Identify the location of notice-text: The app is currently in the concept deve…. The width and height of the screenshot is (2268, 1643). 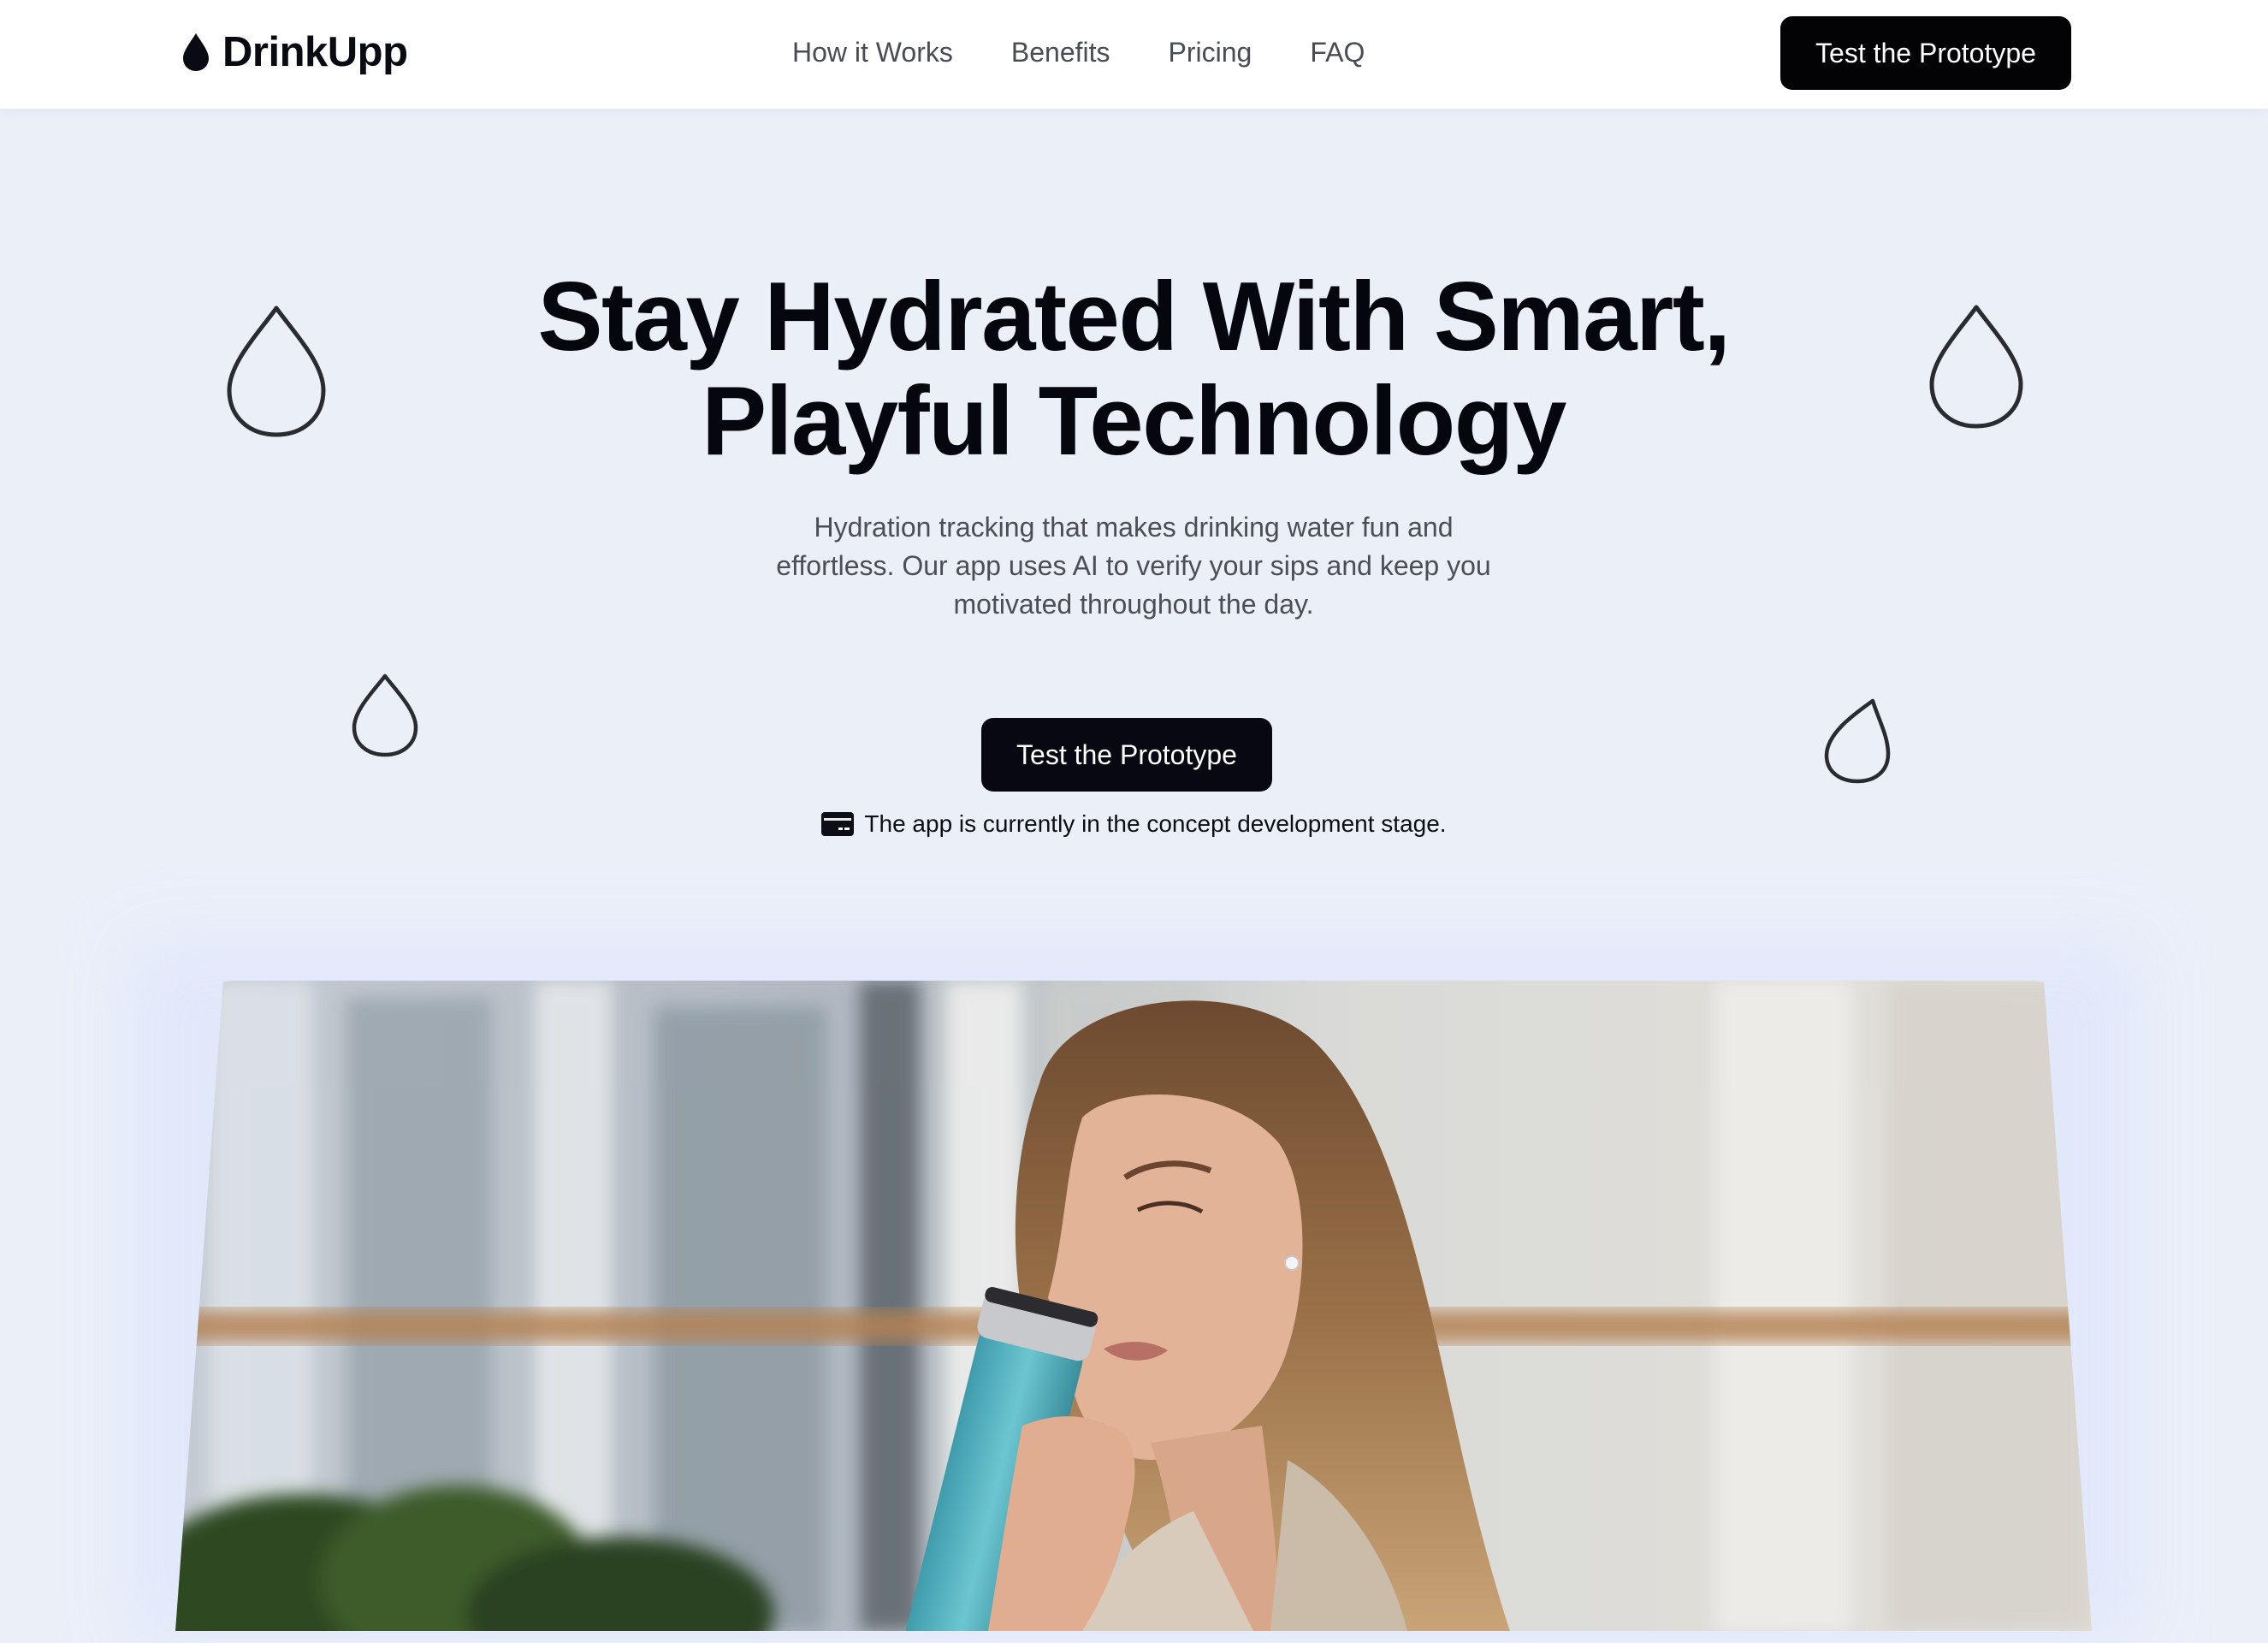
(1155, 824).